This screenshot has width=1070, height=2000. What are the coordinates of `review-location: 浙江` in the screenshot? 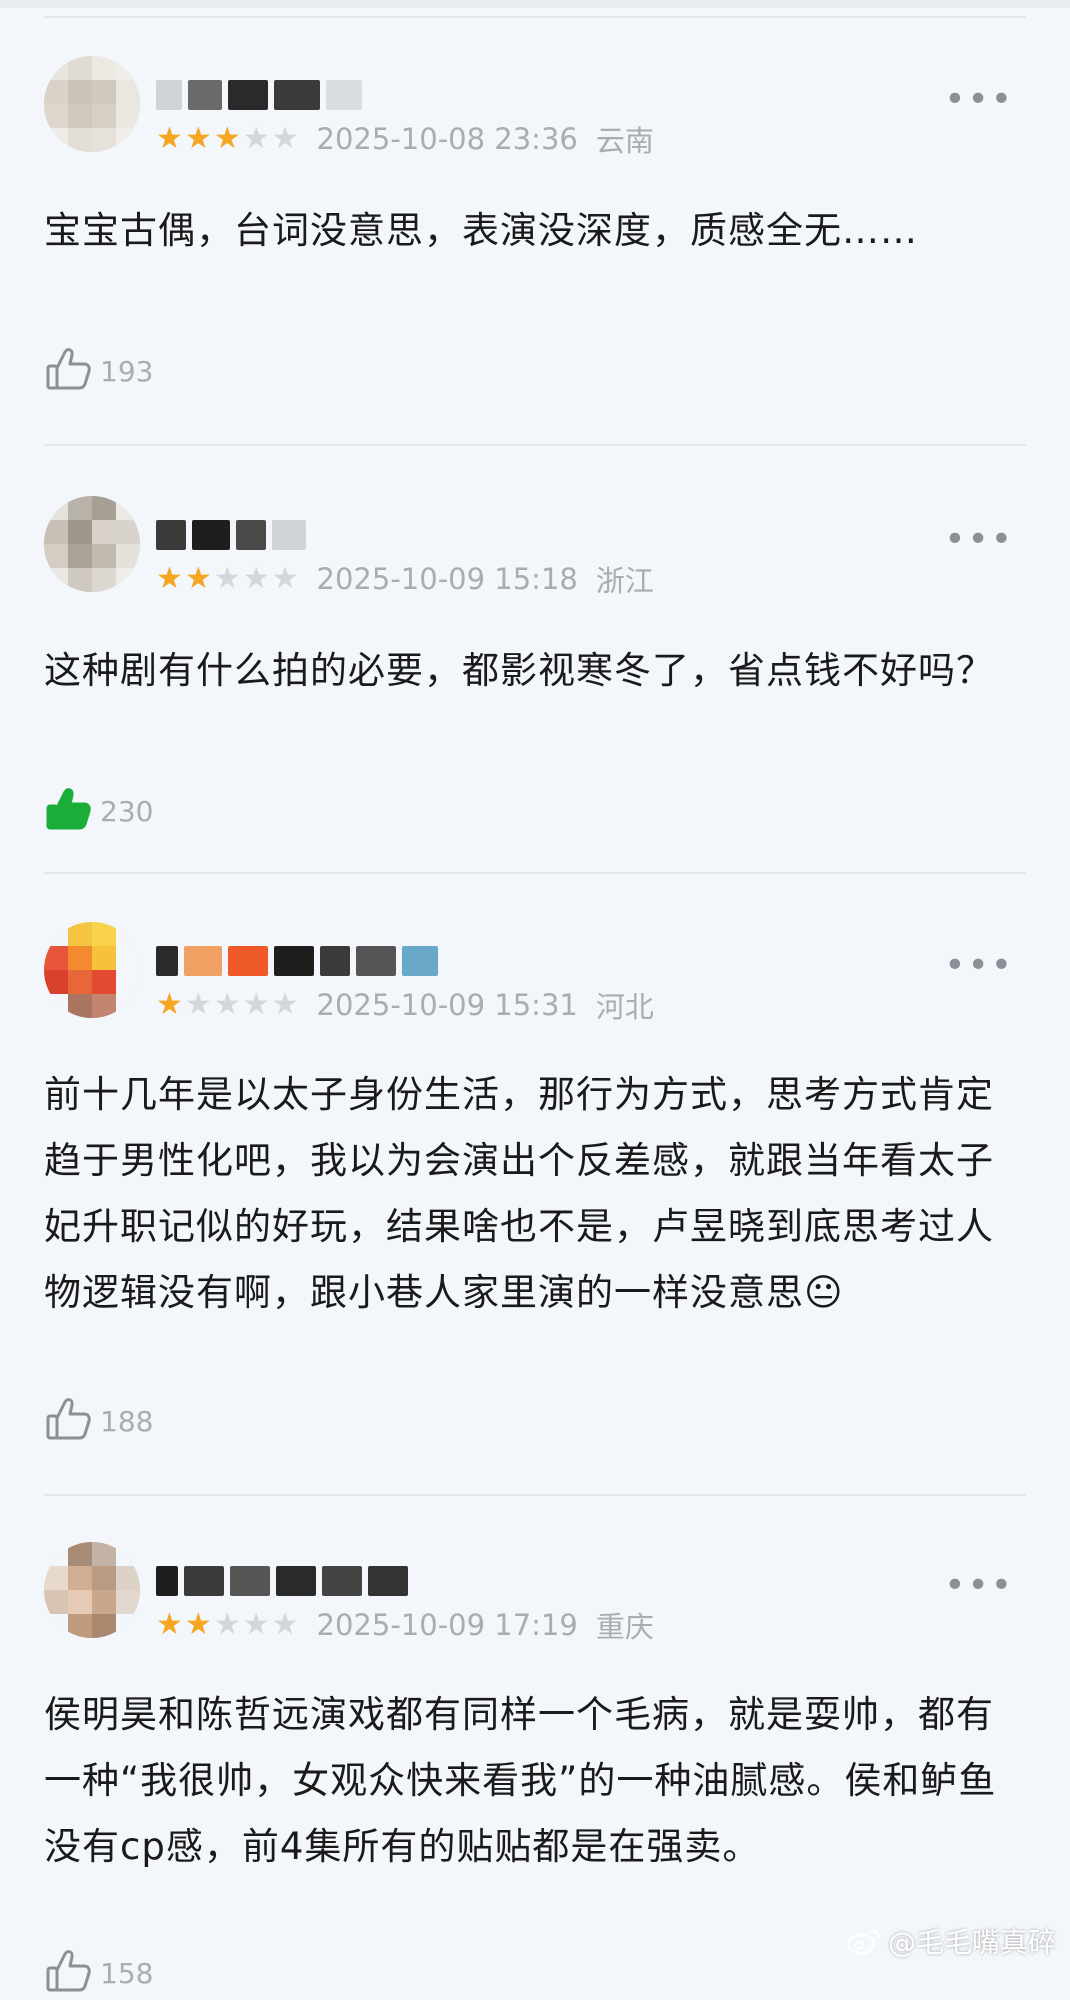 It's located at (624, 581).